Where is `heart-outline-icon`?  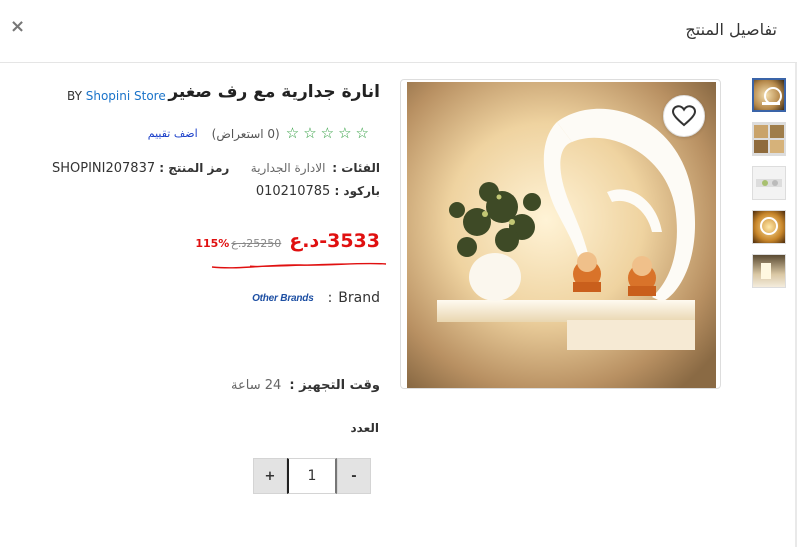 heart-outline-icon is located at coordinates (684, 116).